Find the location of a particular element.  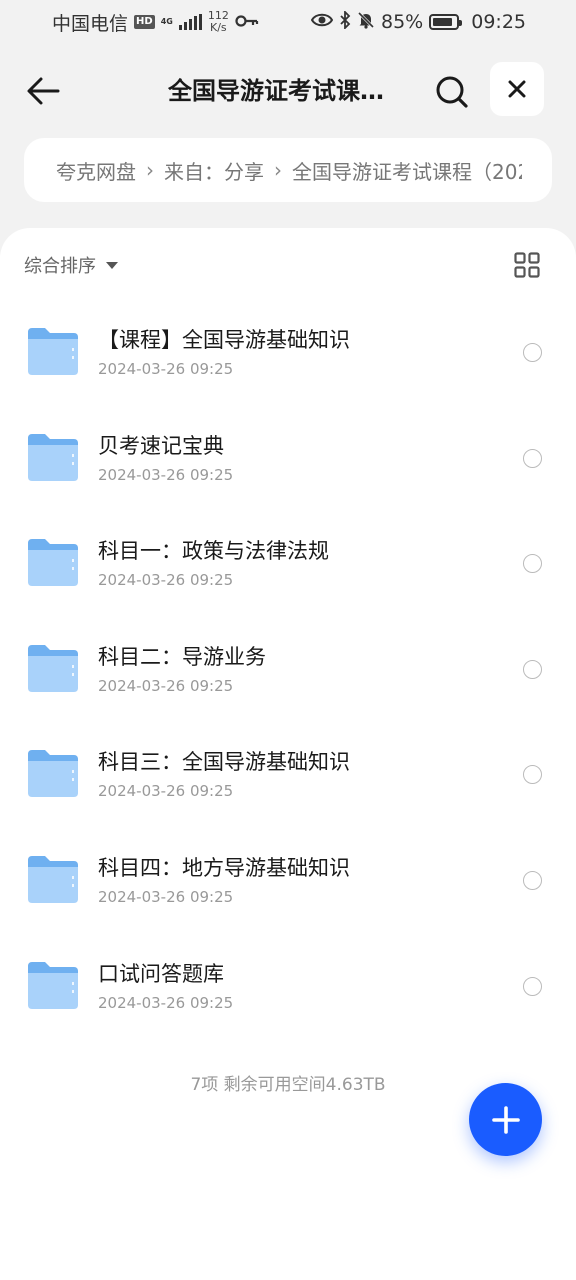

hd-badge: HD is located at coordinates (144, 22).